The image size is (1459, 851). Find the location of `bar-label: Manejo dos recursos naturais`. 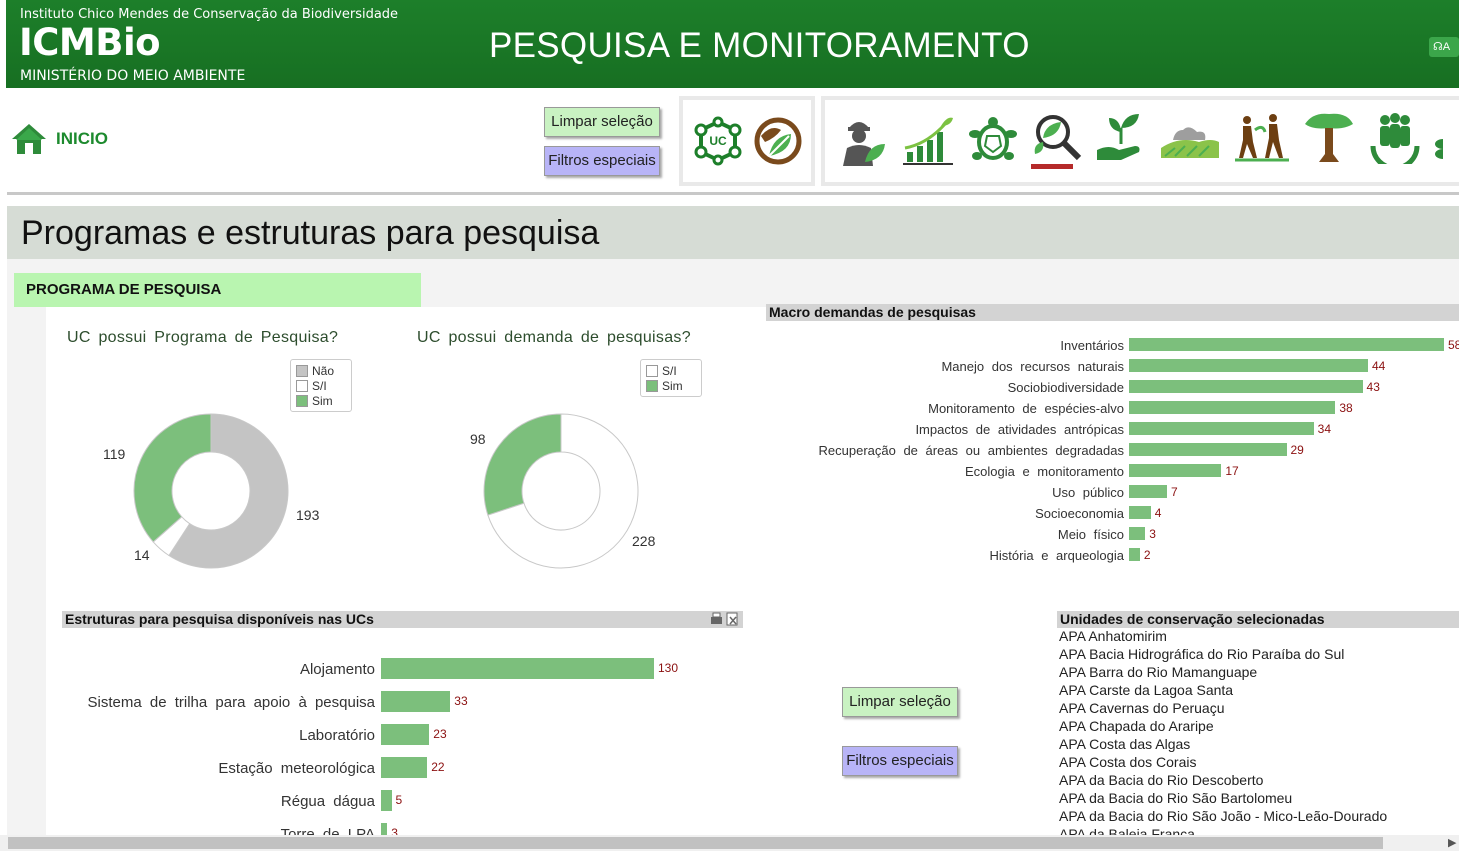

bar-label: Manejo dos recursos naturais is located at coordinates (1032, 366).